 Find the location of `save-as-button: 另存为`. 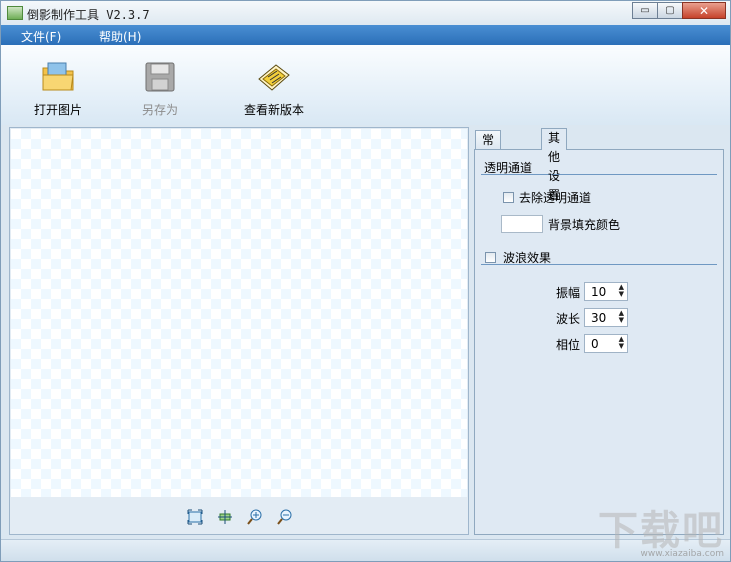

save-as-button: 另存为 is located at coordinates (160, 85).